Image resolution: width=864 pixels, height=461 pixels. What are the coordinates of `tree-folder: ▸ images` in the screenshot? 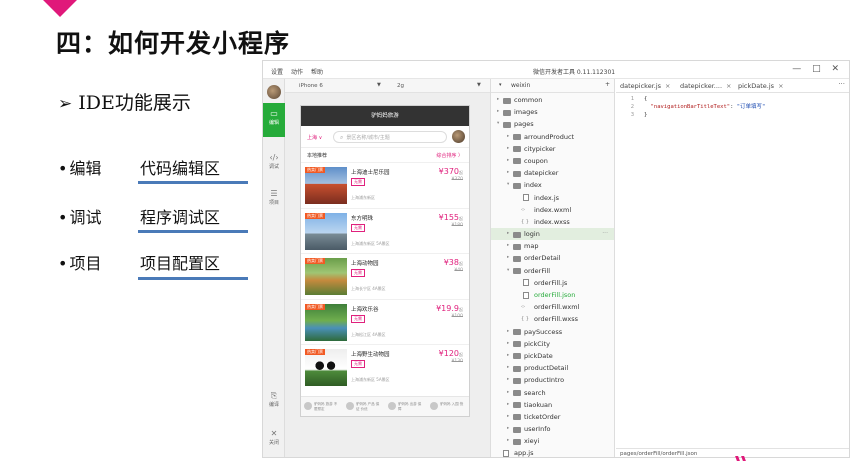 It's located at (552, 112).